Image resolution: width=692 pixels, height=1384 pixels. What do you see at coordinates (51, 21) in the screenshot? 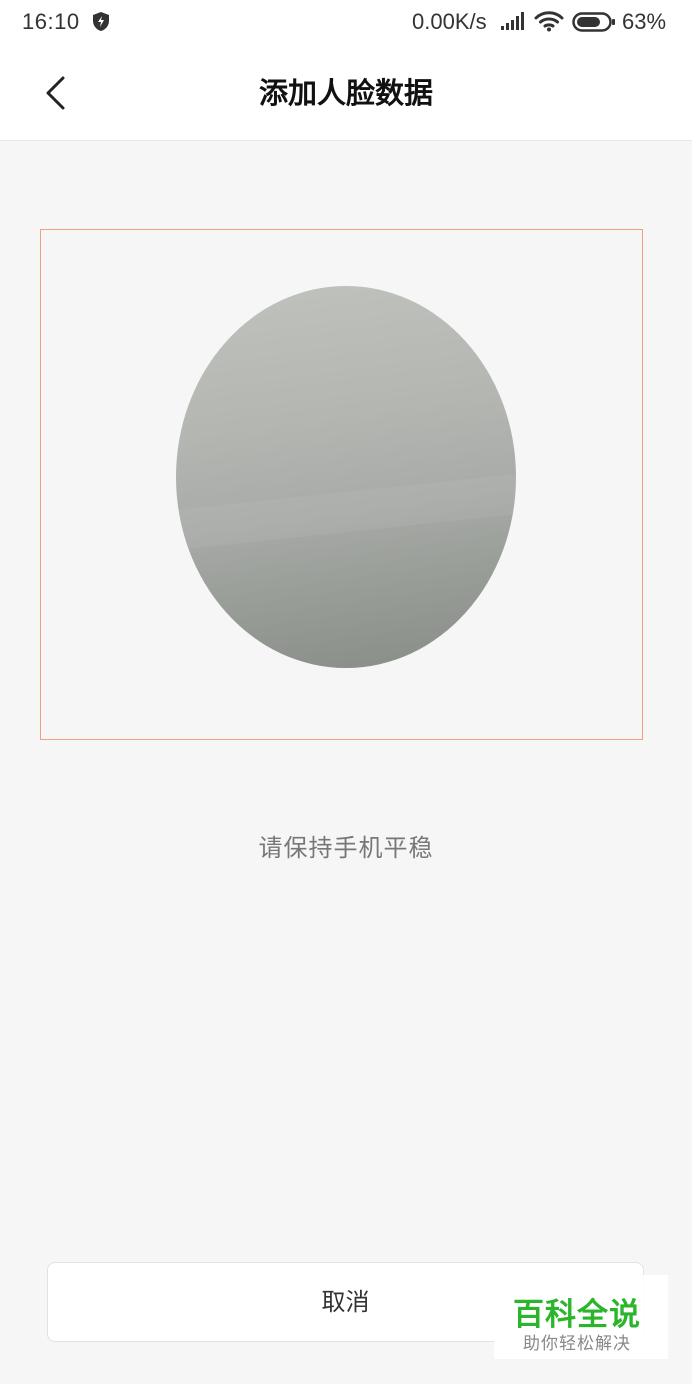
I see `status-time: 16:10` at bounding box center [51, 21].